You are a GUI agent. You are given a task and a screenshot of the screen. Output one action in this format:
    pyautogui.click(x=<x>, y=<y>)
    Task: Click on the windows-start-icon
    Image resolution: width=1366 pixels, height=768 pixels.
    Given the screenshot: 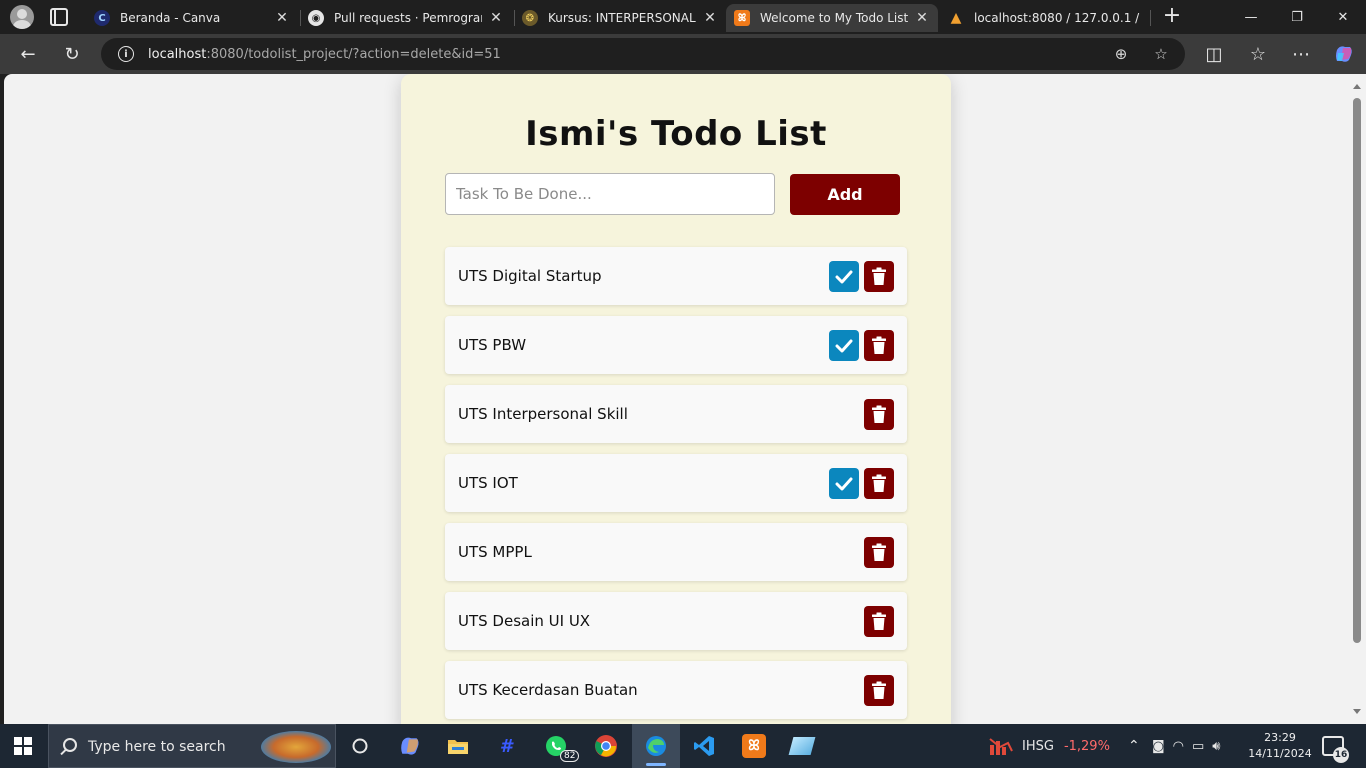 What is the action you would take?
    pyautogui.click(x=23, y=746)
    